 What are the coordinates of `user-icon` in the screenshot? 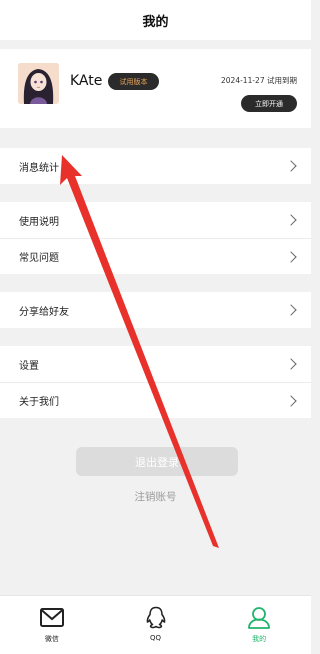 It's located at (259, 618).